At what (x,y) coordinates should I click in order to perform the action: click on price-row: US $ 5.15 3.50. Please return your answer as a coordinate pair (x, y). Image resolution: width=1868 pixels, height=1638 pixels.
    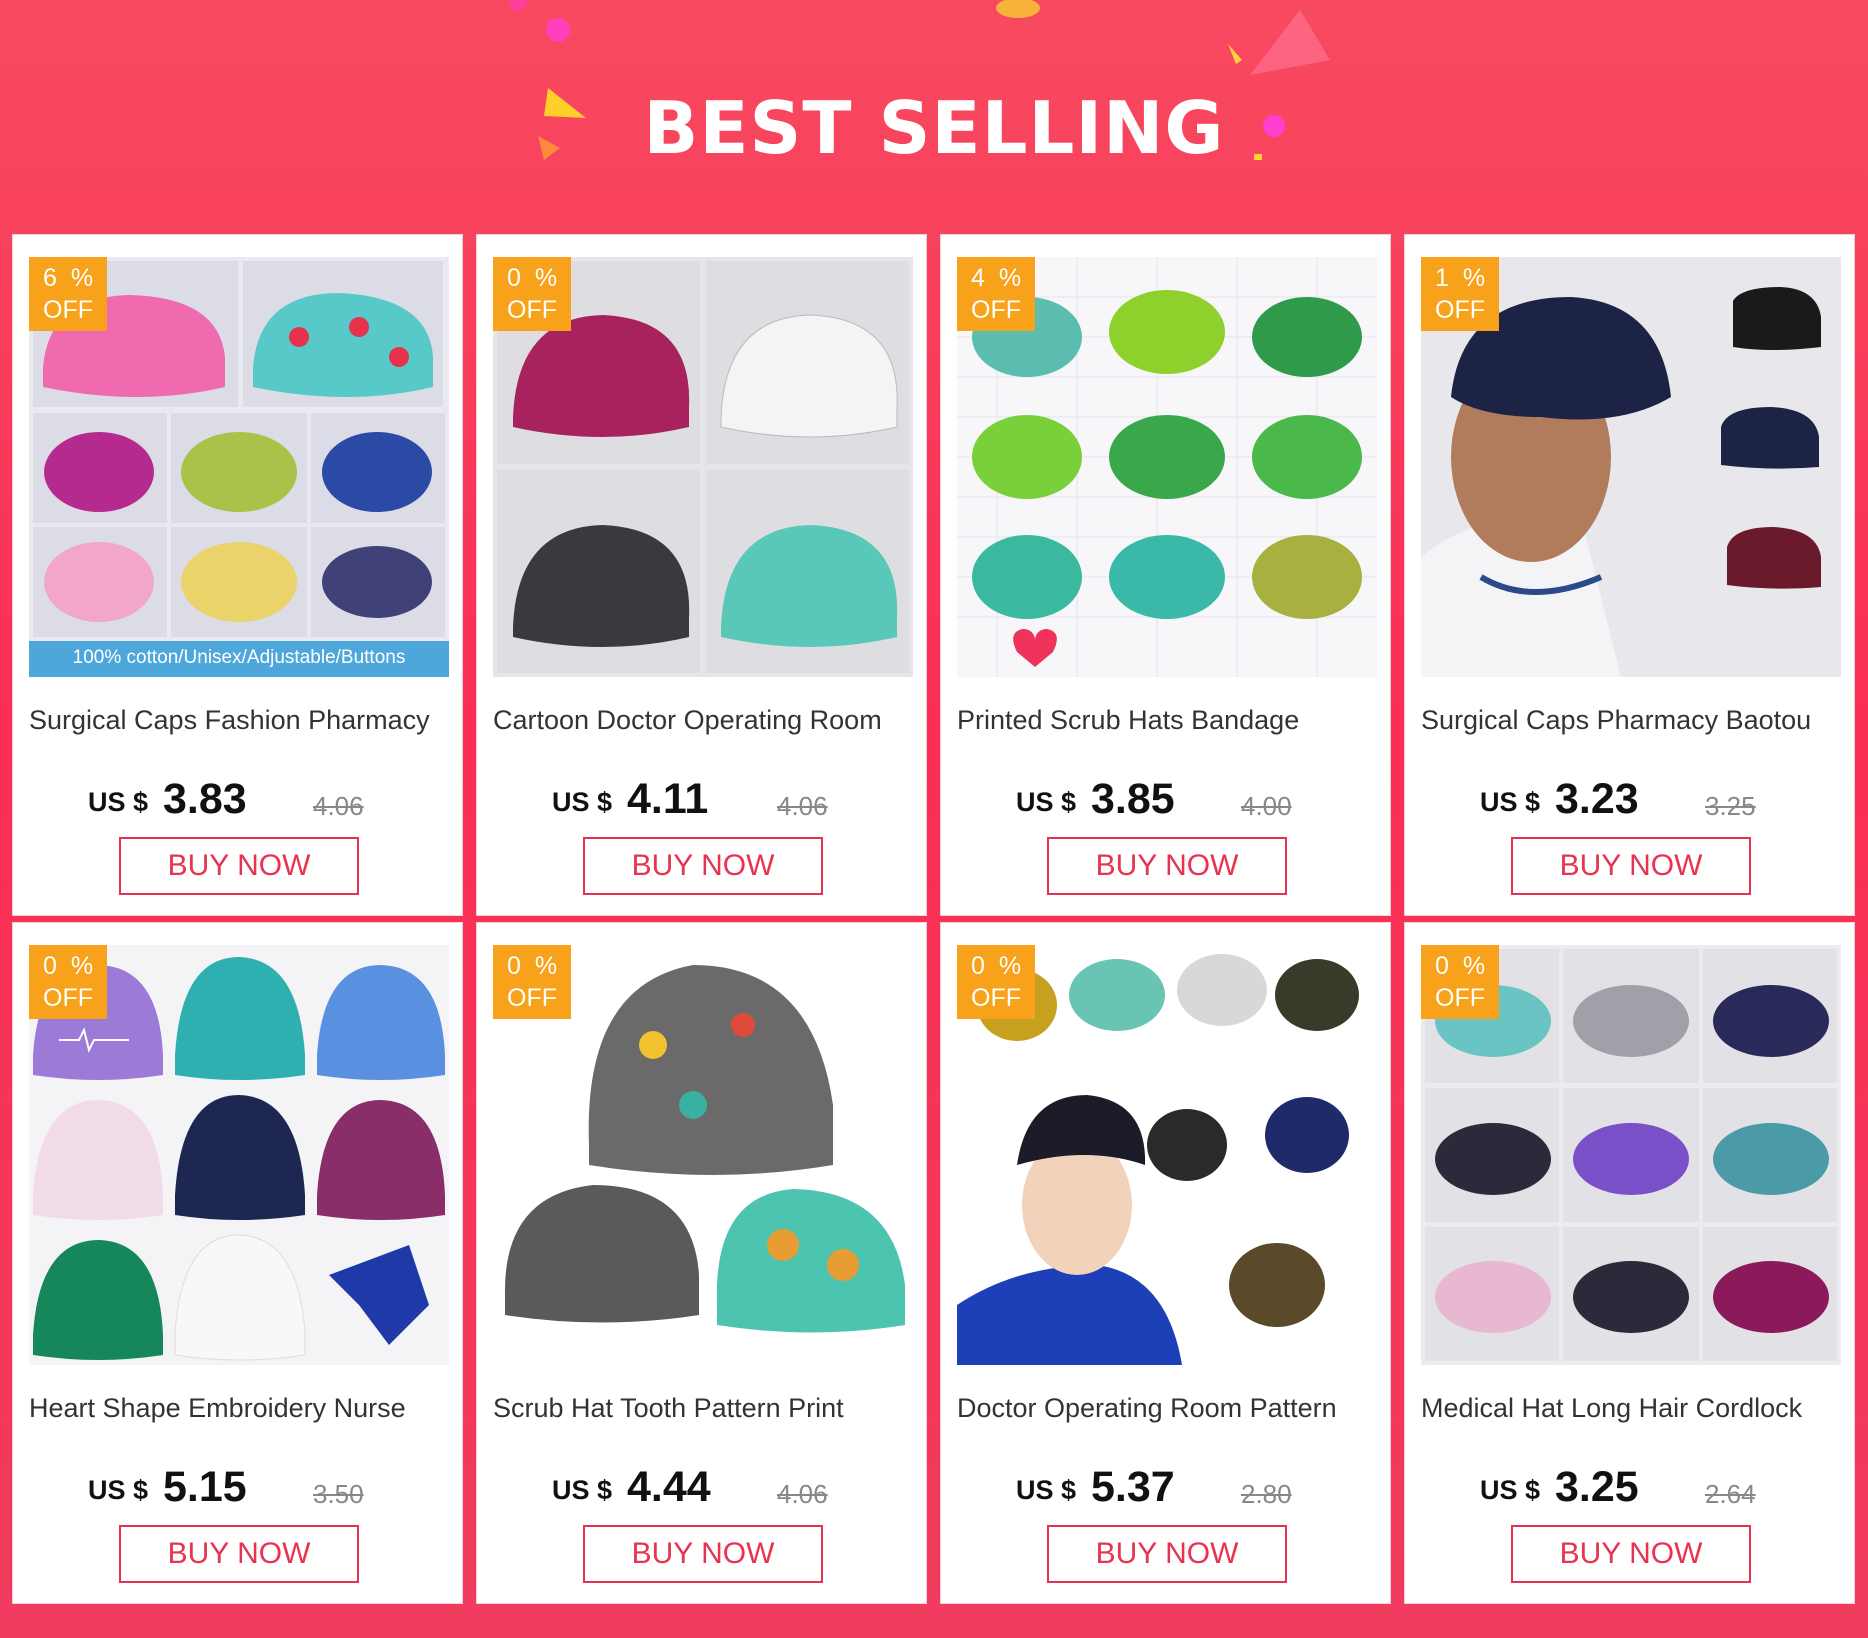
    Looking at the image, I should click on (237, 1493).